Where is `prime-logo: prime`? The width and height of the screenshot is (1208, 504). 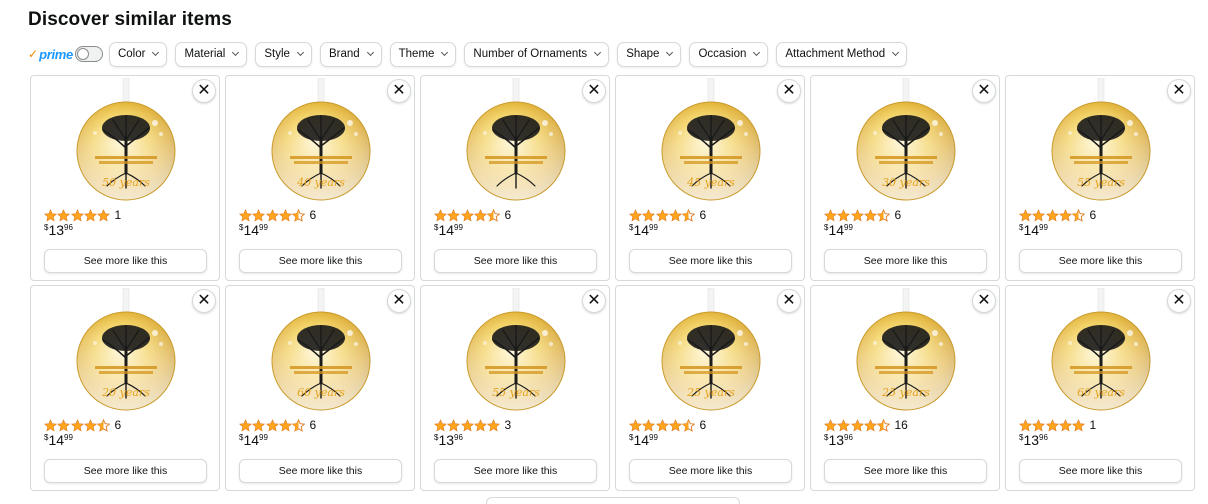 prime-logo: prime is located at coordinates (56, 54).